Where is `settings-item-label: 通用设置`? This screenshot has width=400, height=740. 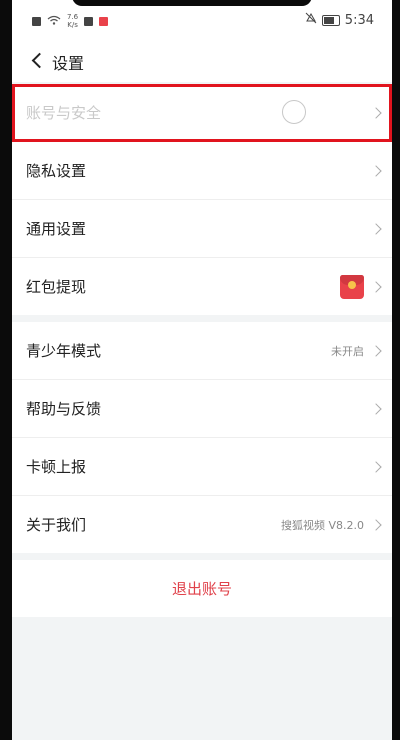 settings-item-label: 通用设置 is located at coordinates (56, 229).